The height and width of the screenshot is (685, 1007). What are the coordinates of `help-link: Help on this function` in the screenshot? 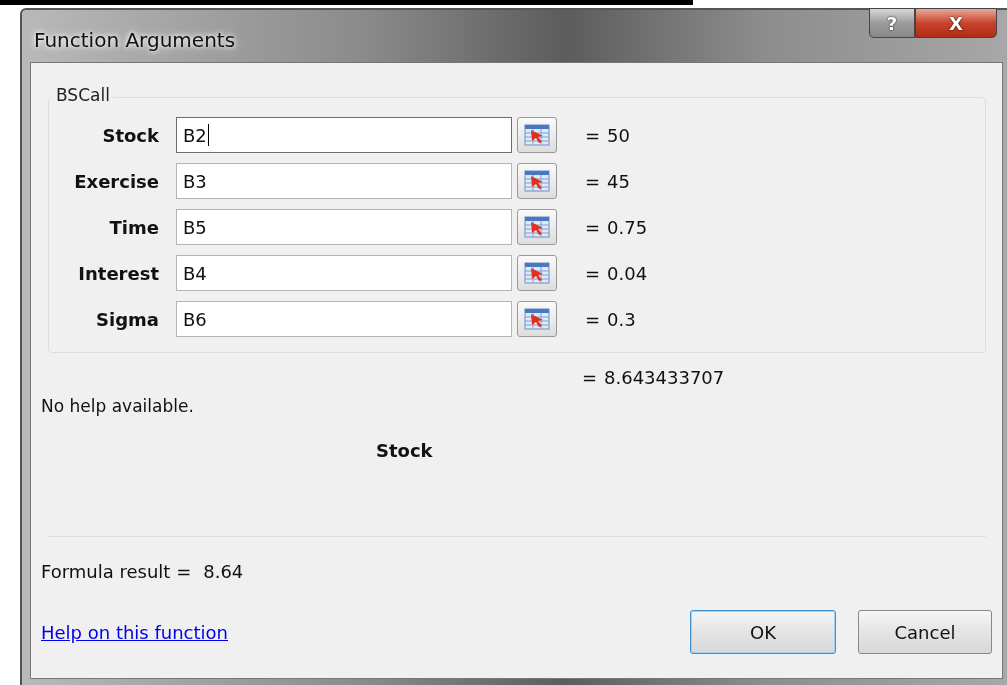 It's located at (134, 632).